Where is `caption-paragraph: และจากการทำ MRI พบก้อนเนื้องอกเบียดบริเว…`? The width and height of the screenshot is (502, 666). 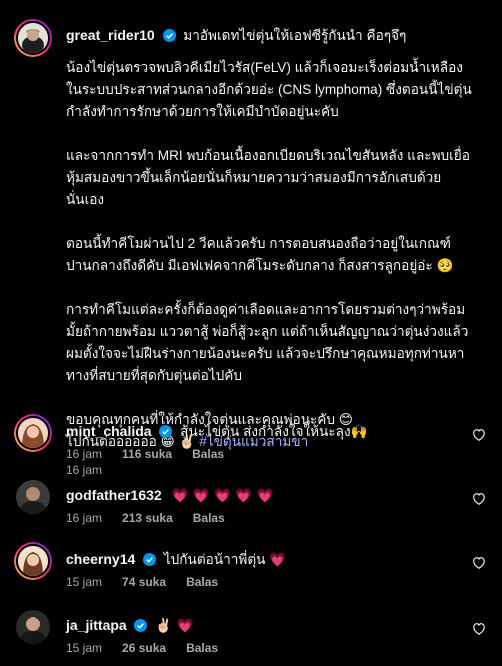 caption-paragraph: และจากการทำ MRI พบก้อนเนื้องอกเบียดบริเว… is located at coordinates (268, 177).